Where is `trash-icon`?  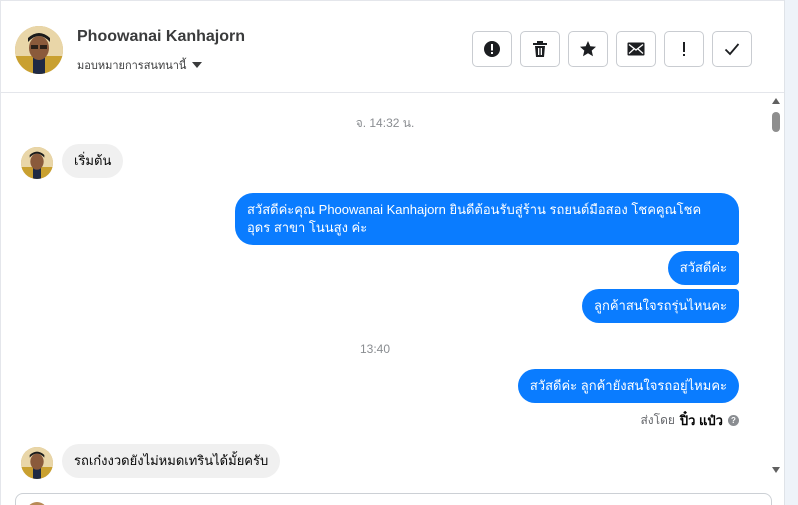 trash-icon is located at coordinates (540, 49).